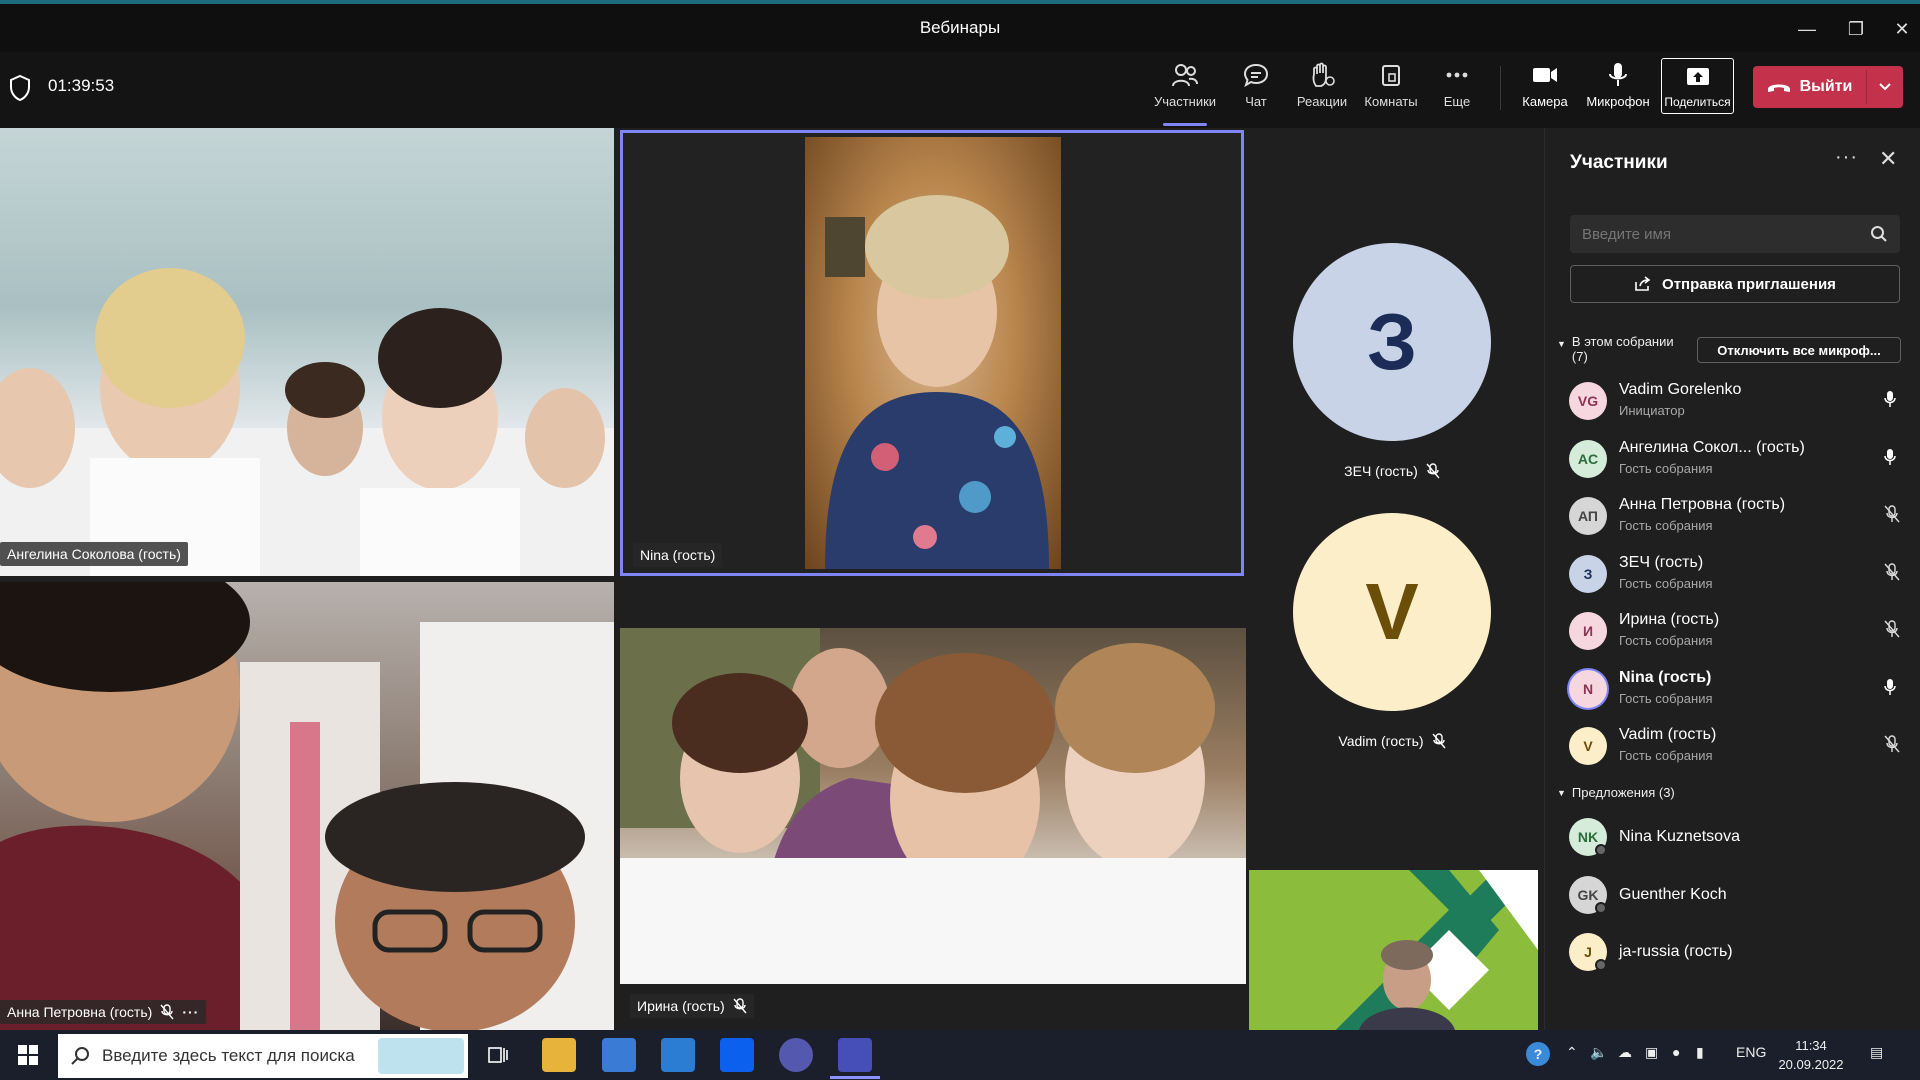  What do you see at coordinates (103, 1012) in the screenshot?
I see `tile-name-label: Анна Петровна (гость) ···` at bounding box center [103, 1012].